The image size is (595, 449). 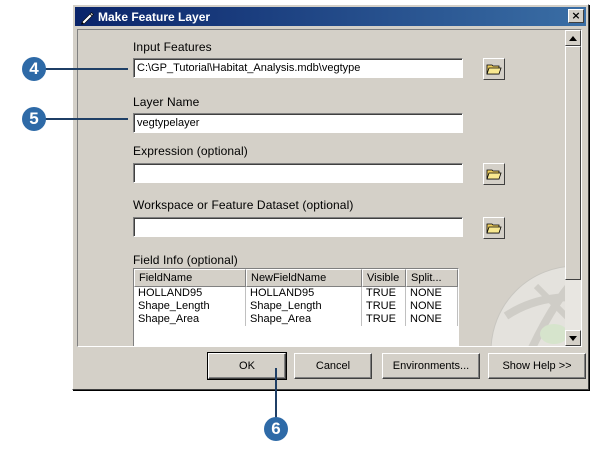 I want to click on cancel-button: Cancel, so click(x=333, y=366).